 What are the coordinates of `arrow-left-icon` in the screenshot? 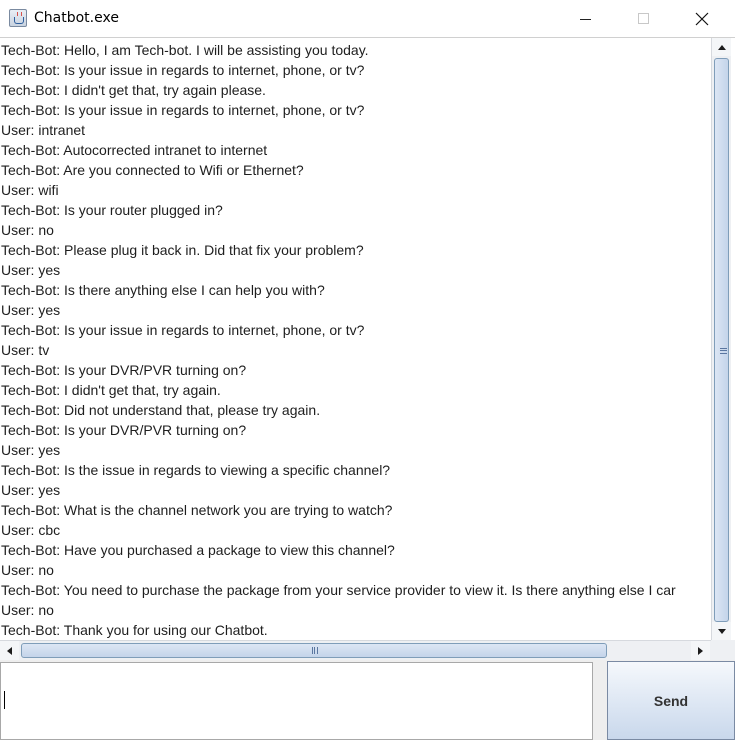 It's located at (9, 650).